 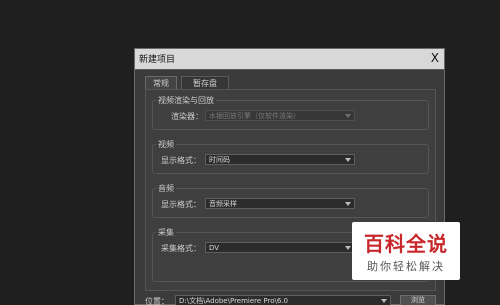 I want to click on video-format-label: 显示格式：, so click(x=181, y=160).